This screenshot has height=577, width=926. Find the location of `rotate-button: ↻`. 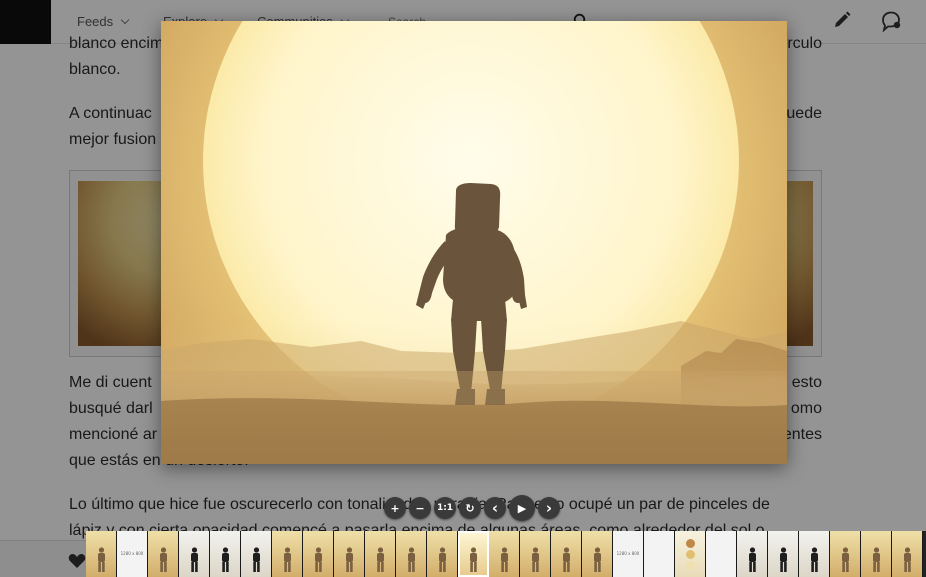

rotate-button: ↻ is located at coordinates (470, 508).